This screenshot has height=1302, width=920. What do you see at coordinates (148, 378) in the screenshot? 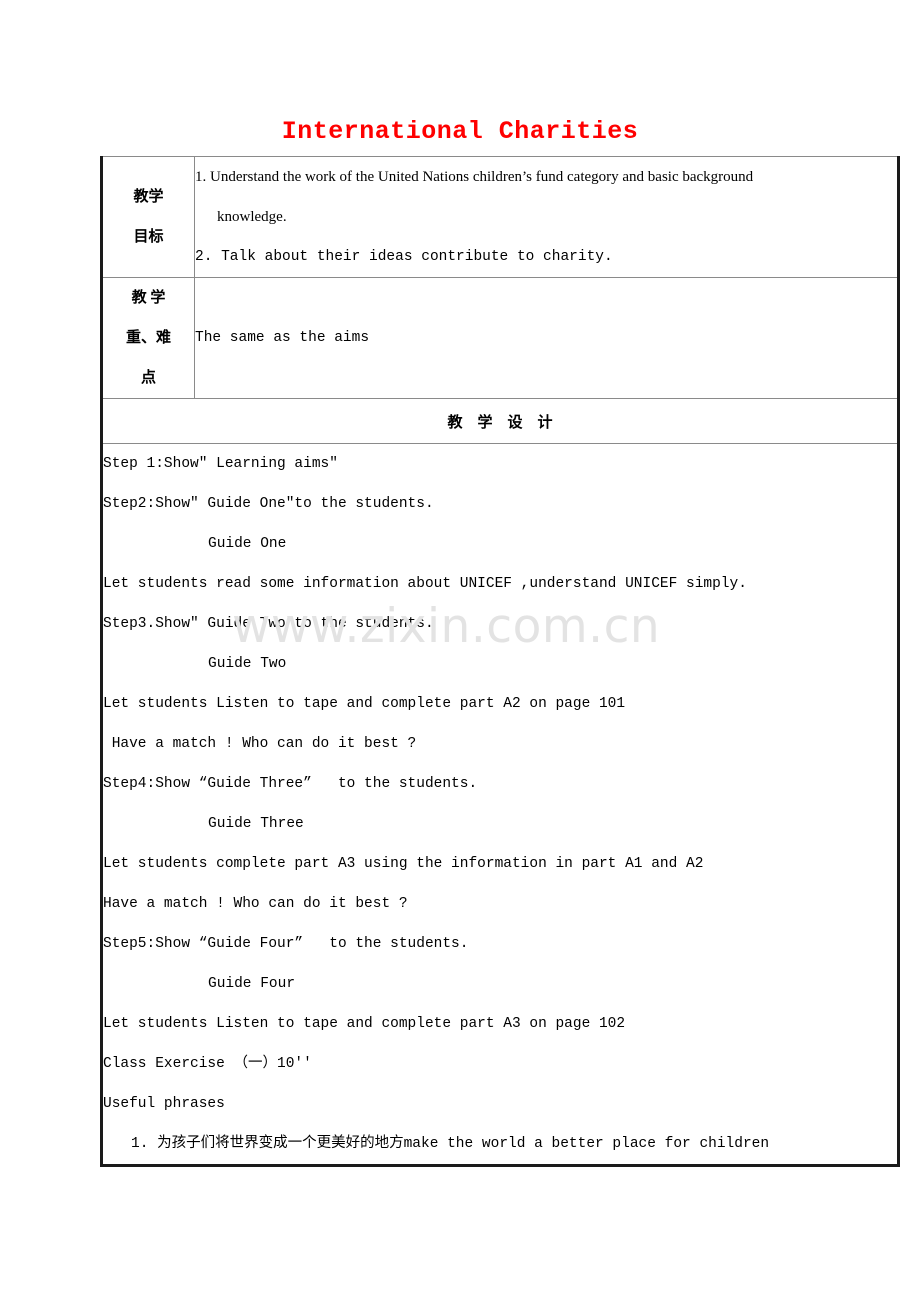
I see `label-line-3: 点` at bounding box center [148, 378].